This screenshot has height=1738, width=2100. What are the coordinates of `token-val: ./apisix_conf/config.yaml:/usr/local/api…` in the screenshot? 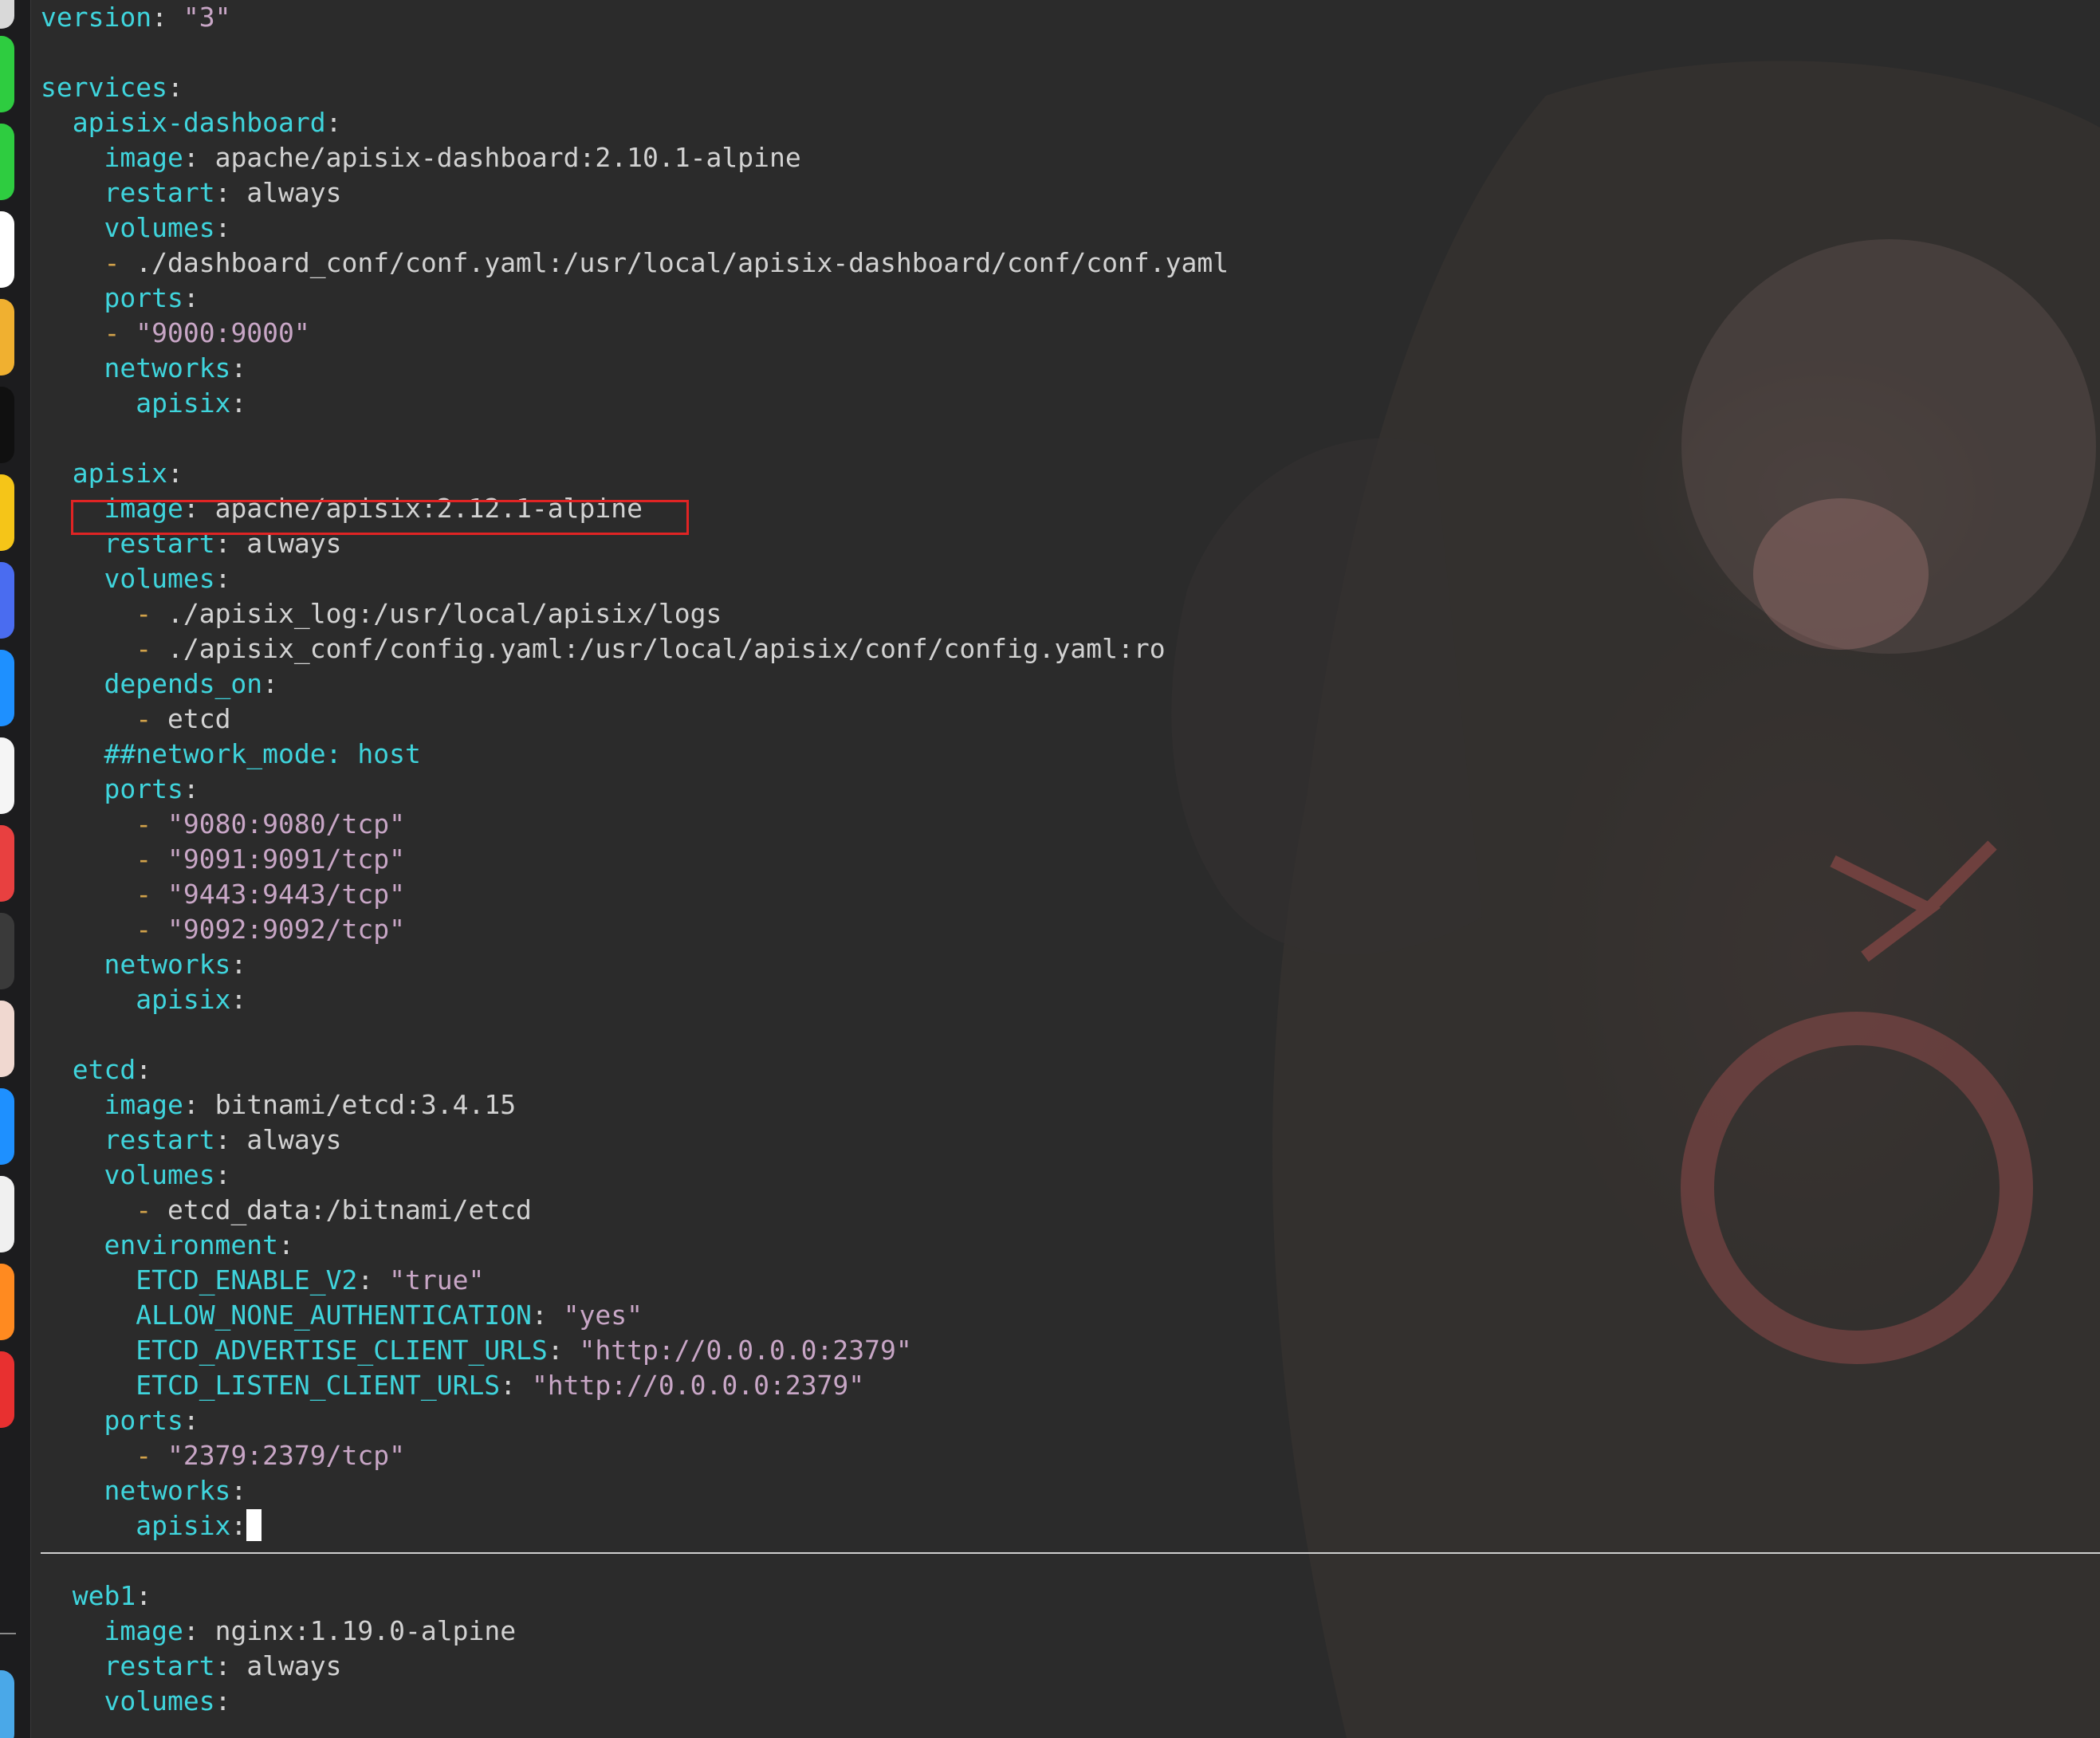 It's located at (666, 648).